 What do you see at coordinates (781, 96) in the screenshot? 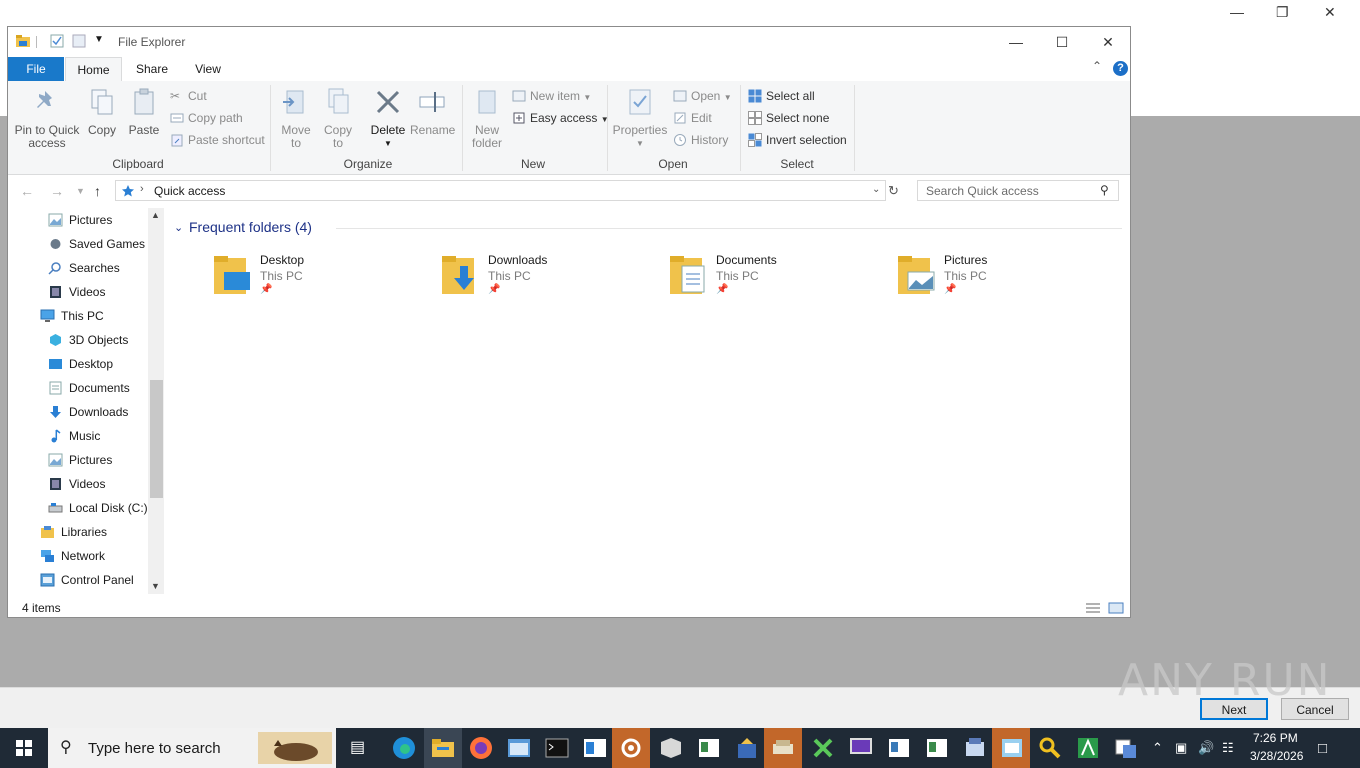
I see `select-all-button: Select all` at bounding box center [781, 96].